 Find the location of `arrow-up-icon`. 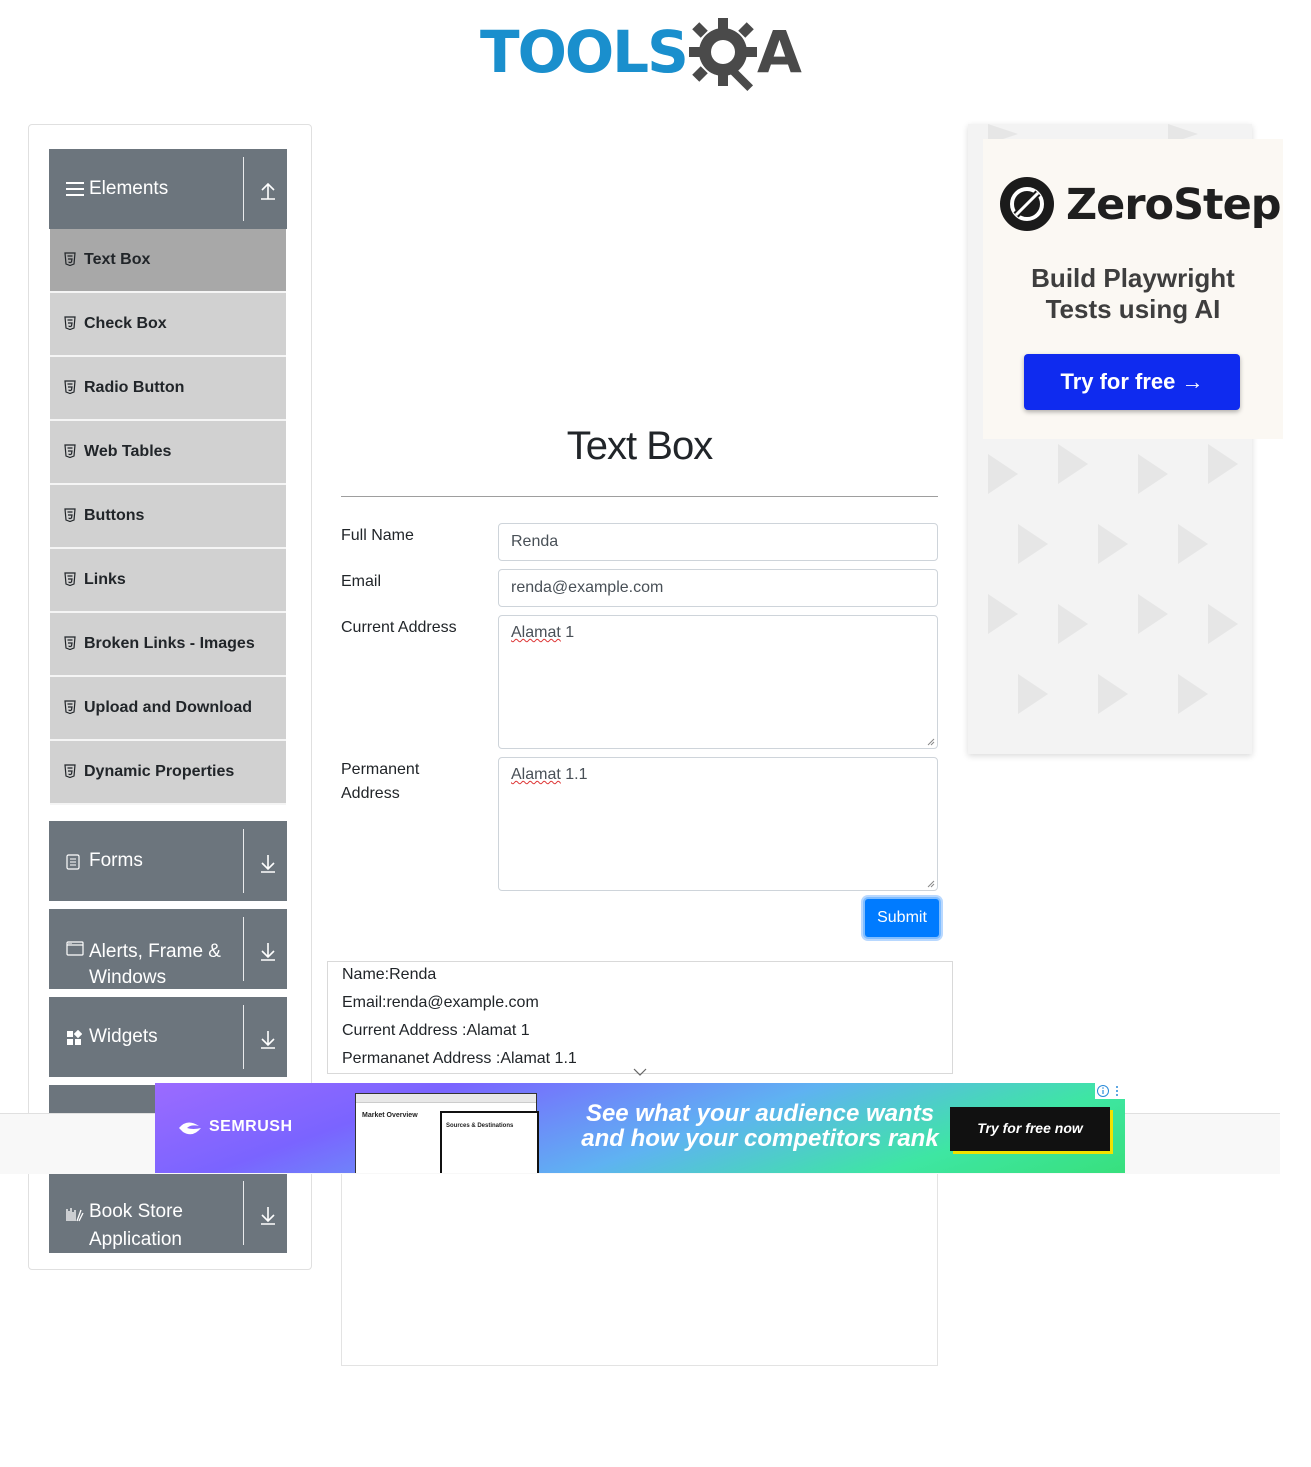

arrow-up-icon is located at coordinates (268, 190).